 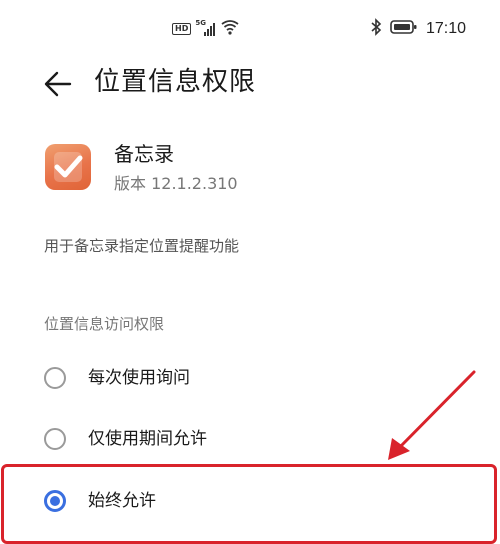 I want to click on wifi-icon, so click(x=230, y=29).